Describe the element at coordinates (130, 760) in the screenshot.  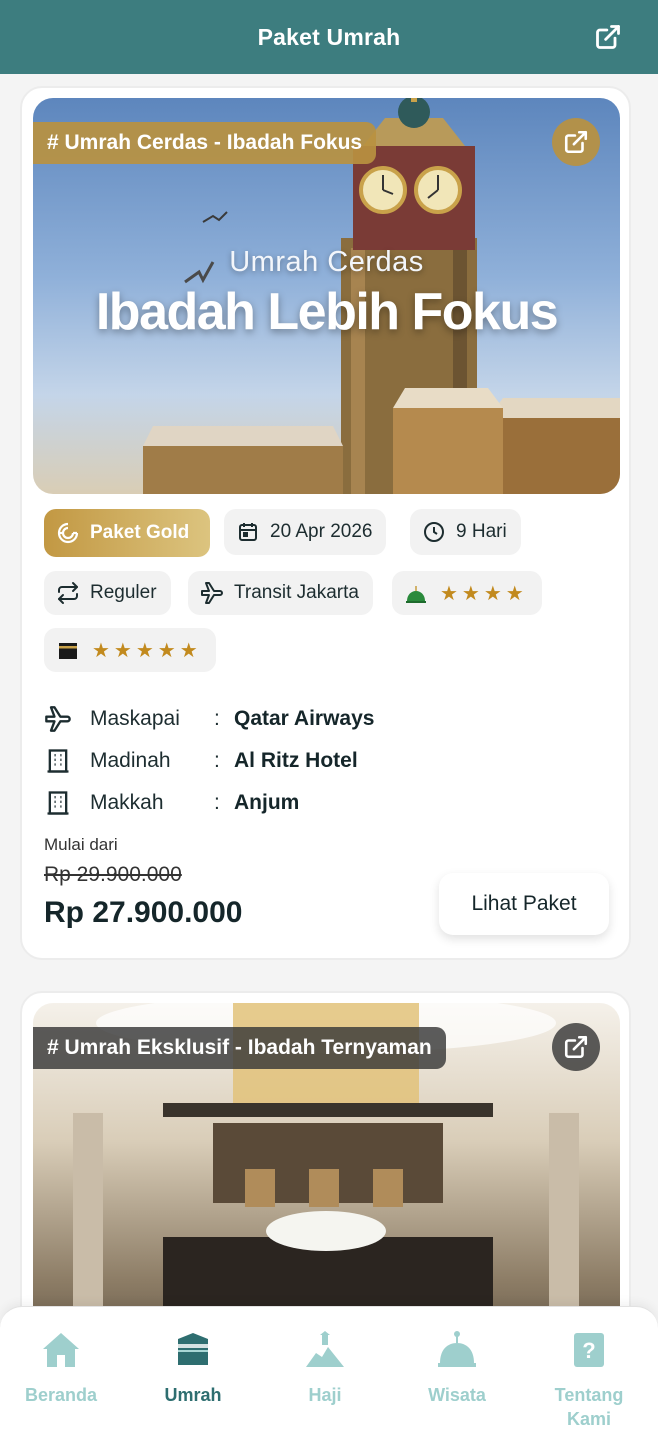
I see `madinah-label: Madinah` at that location.